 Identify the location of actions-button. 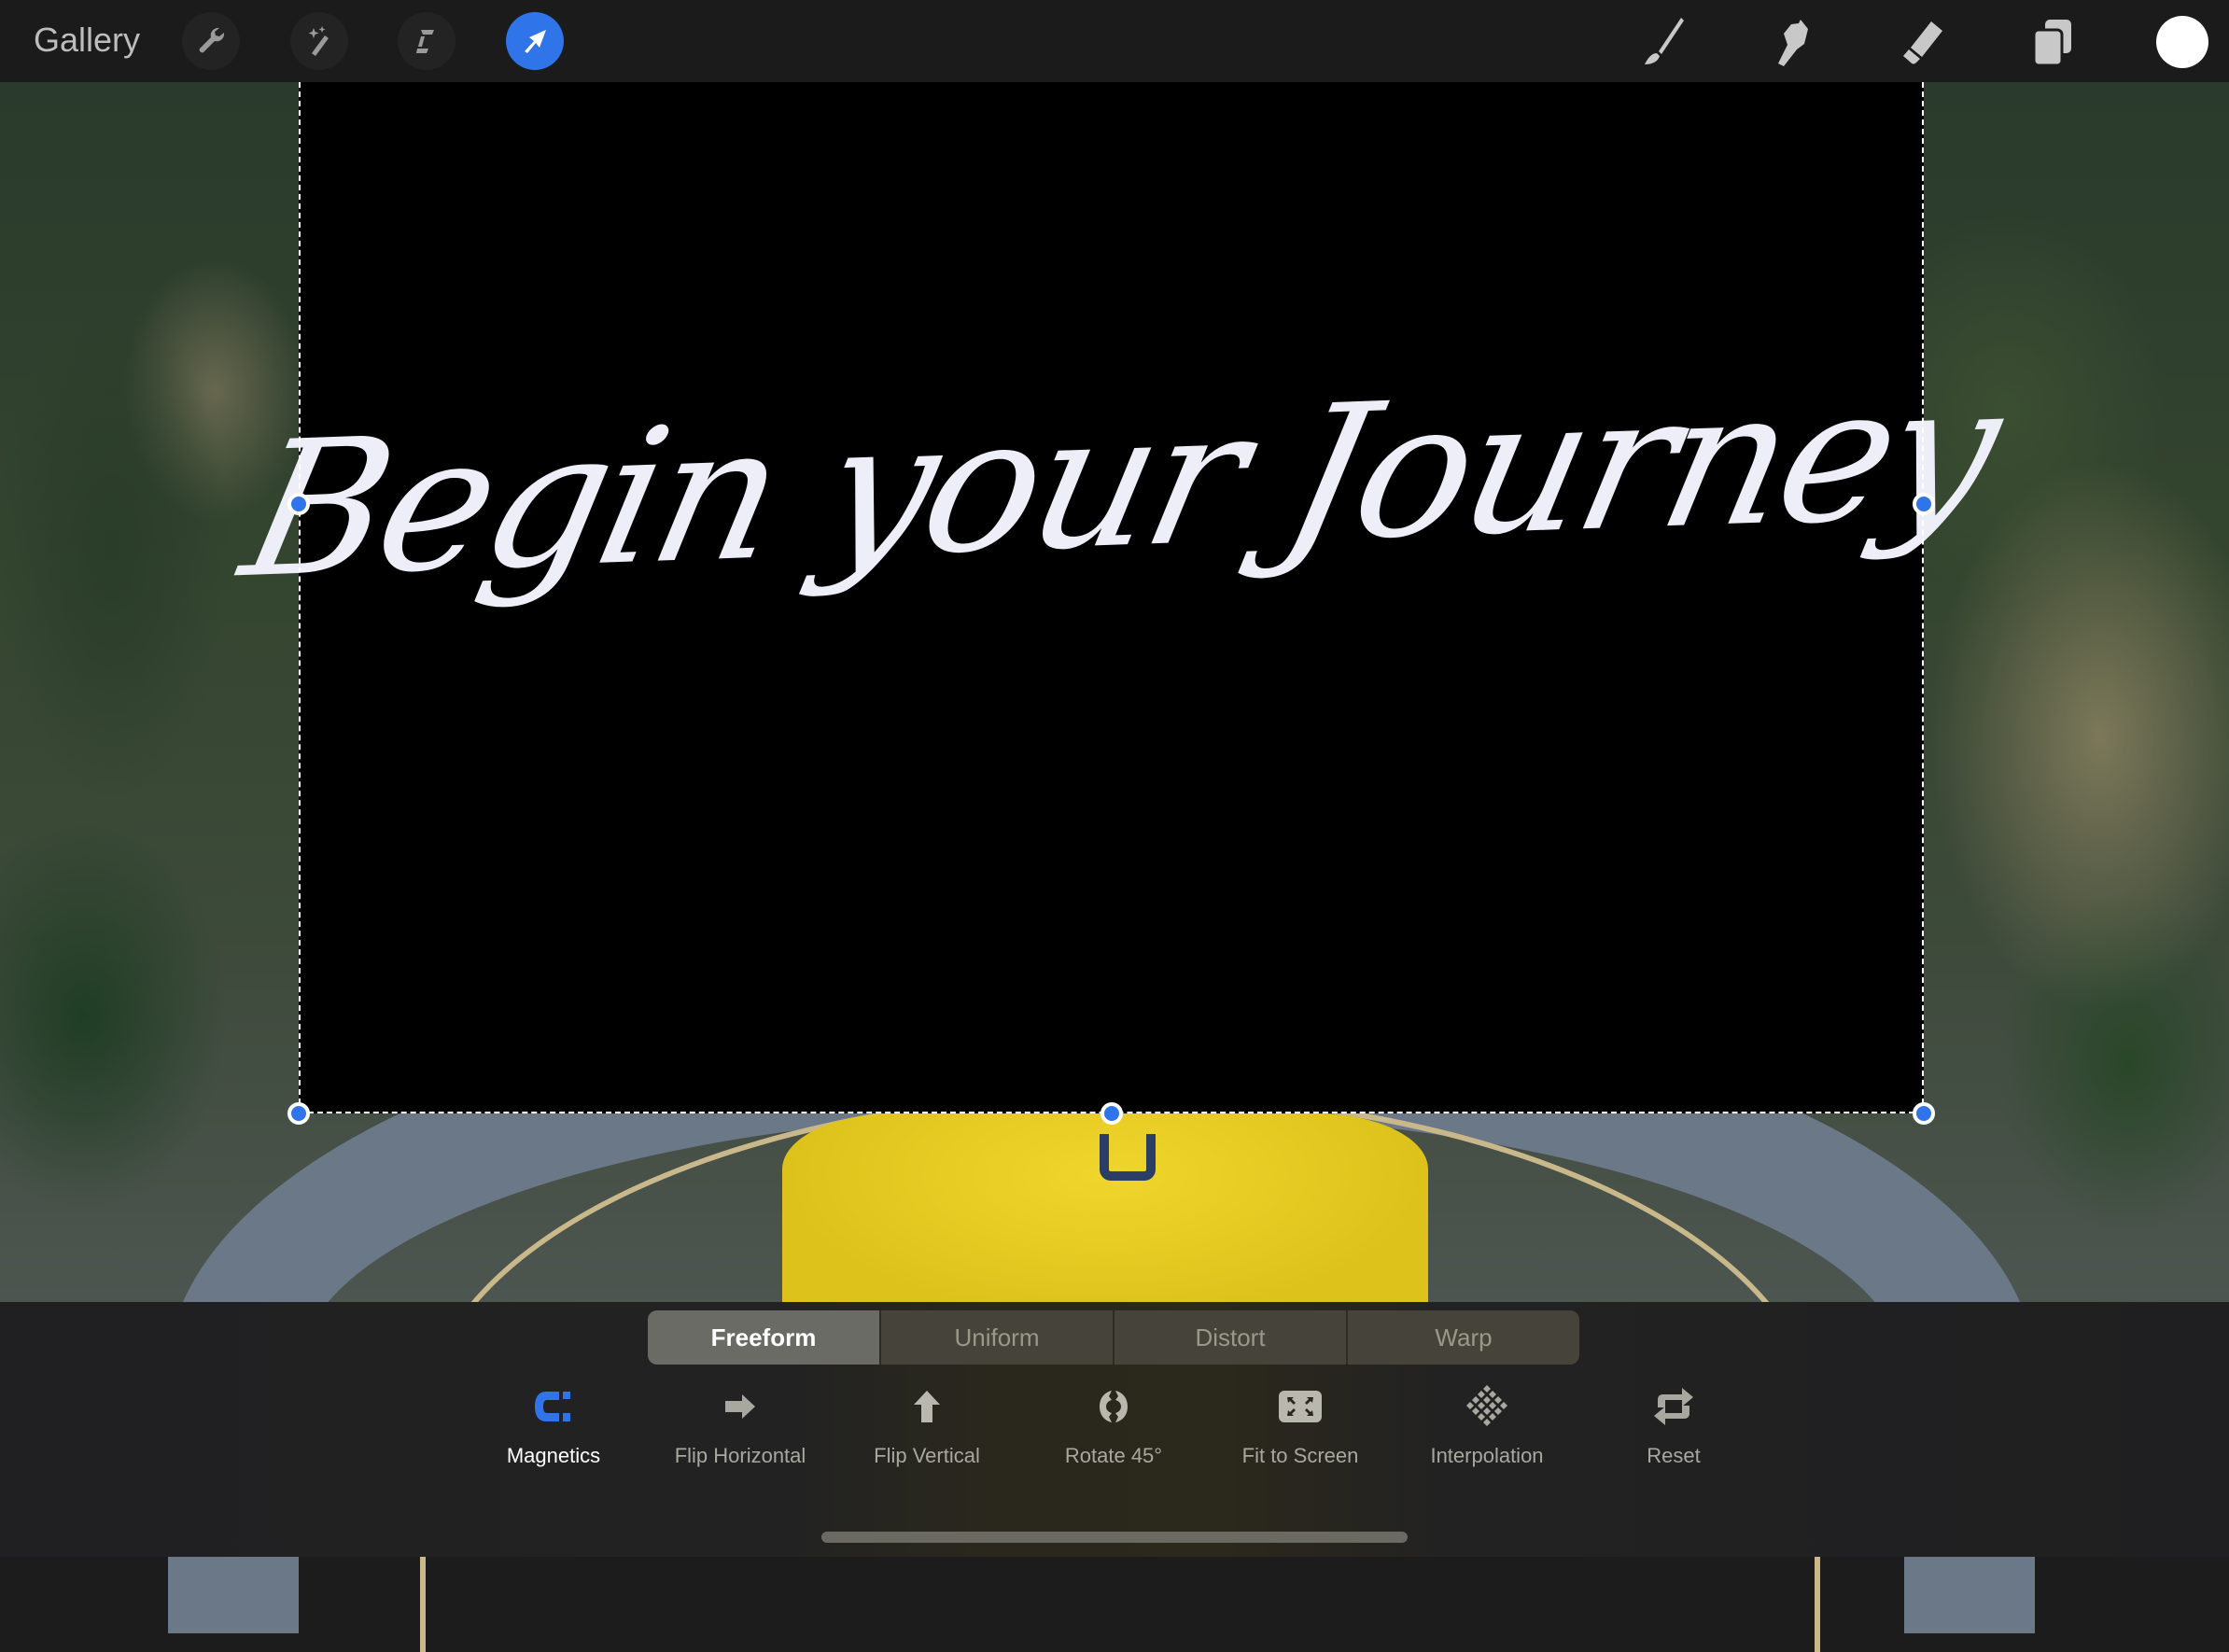
(211, 41).